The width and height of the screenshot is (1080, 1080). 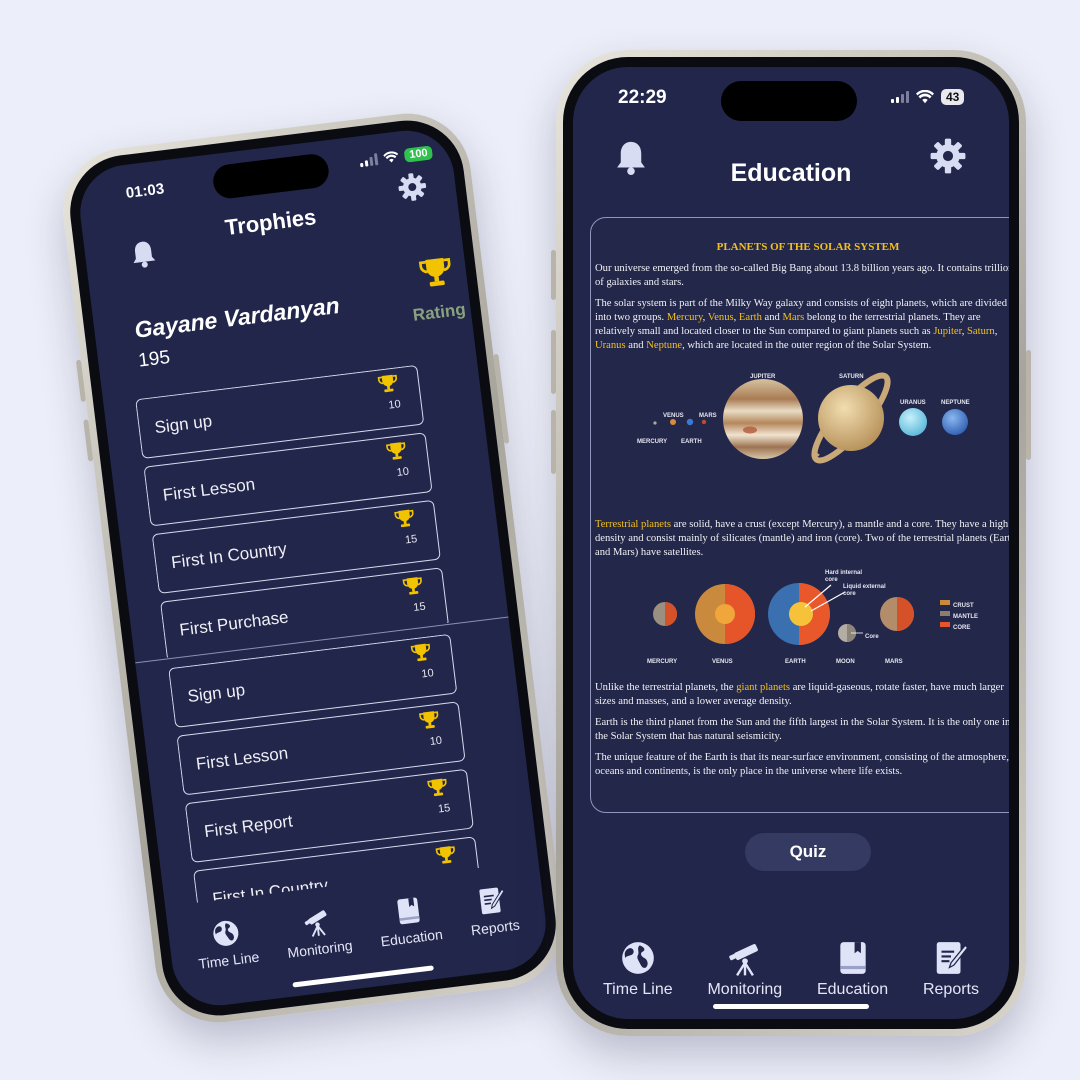 I want to click on tab-education: Education, so click(x=852, y=969).